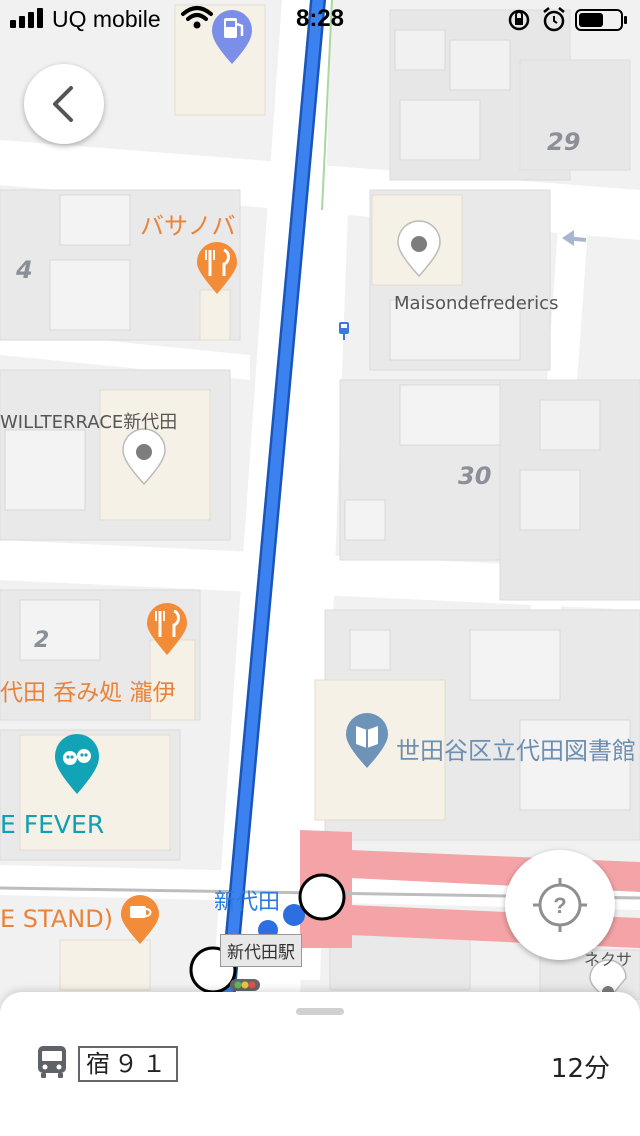  I want to click on traffic-light-icon, so click(245, 985).